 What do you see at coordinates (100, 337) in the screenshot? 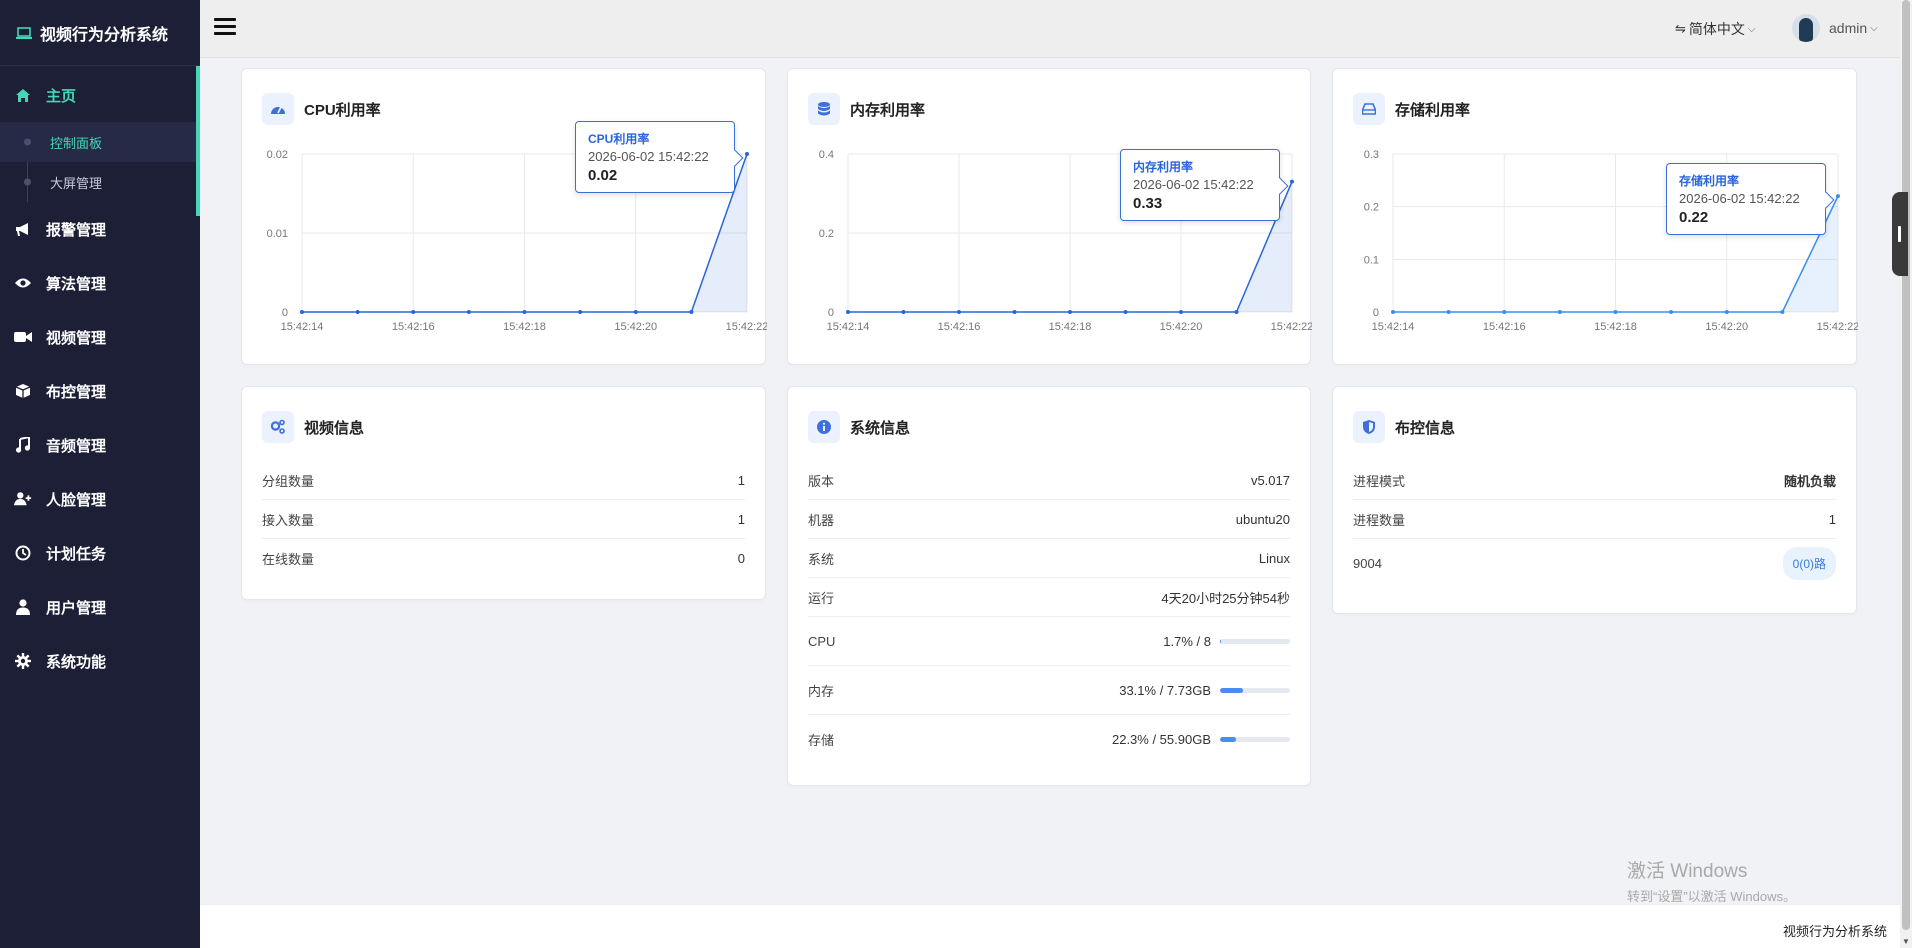
I see `sidebar-item-video: 视频管理` at bounding box center [100, 337].